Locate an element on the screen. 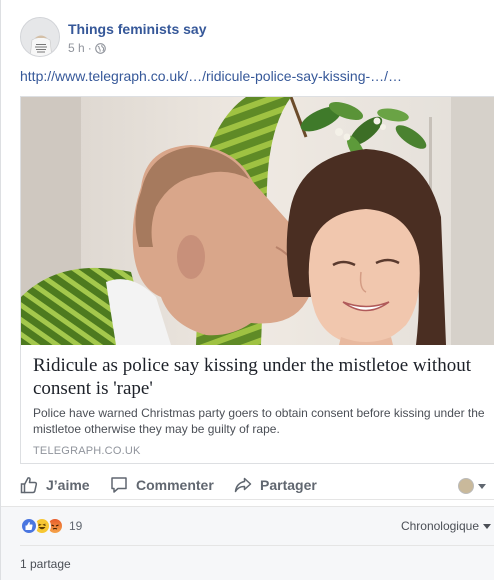 The height and width of the screenshot is (580, 494). share-label: Partager is located at coordinates (288, 485).